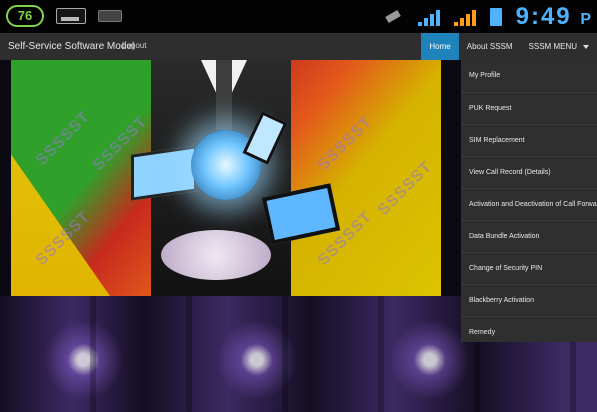  I want to click on status-bar: 76 9:49 P, so click(298, 16).